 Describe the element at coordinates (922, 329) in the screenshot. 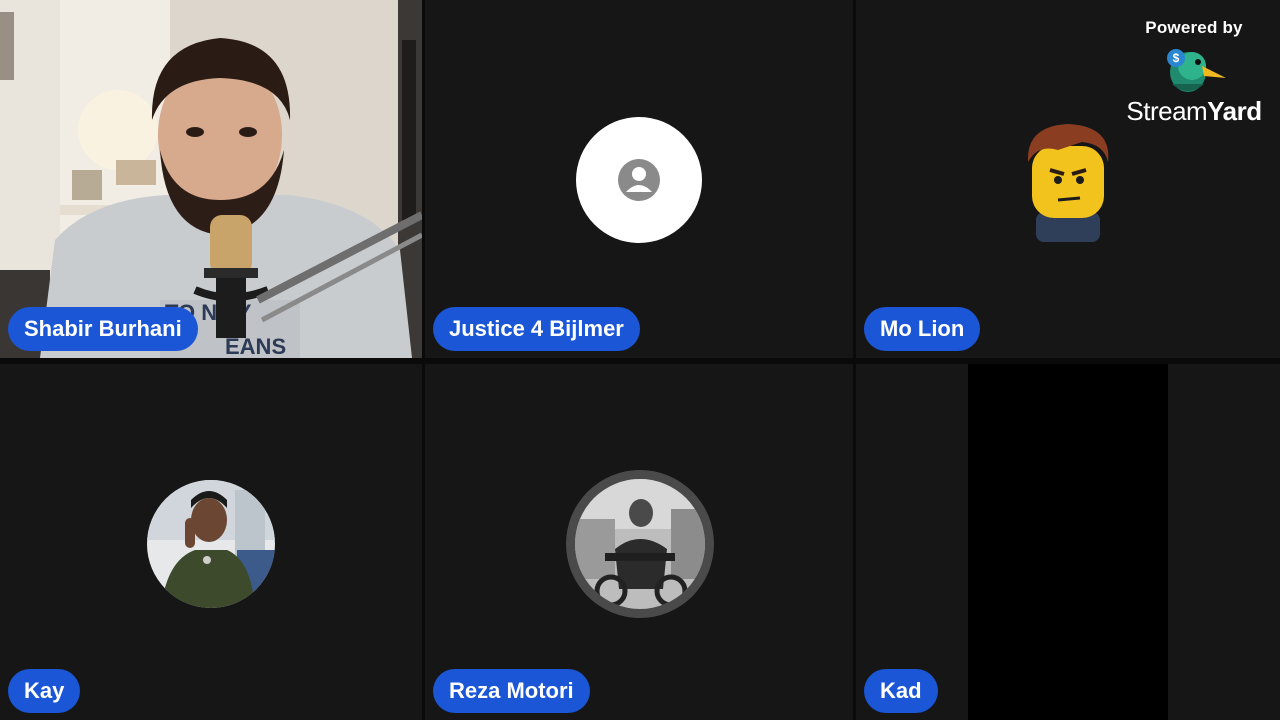

I see `participant-name-tag: Mo Lion` at that location.